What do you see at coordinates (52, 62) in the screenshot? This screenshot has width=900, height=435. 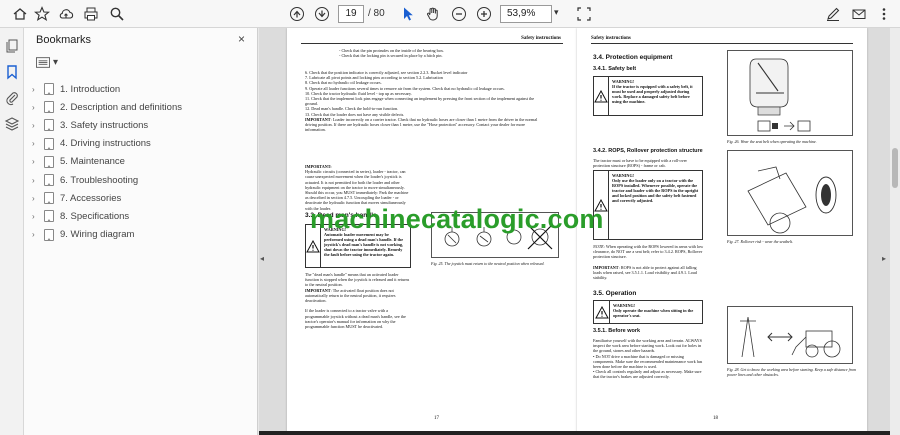 I see `bookmark-options-button: ▾` at bounding box center [52, 62].